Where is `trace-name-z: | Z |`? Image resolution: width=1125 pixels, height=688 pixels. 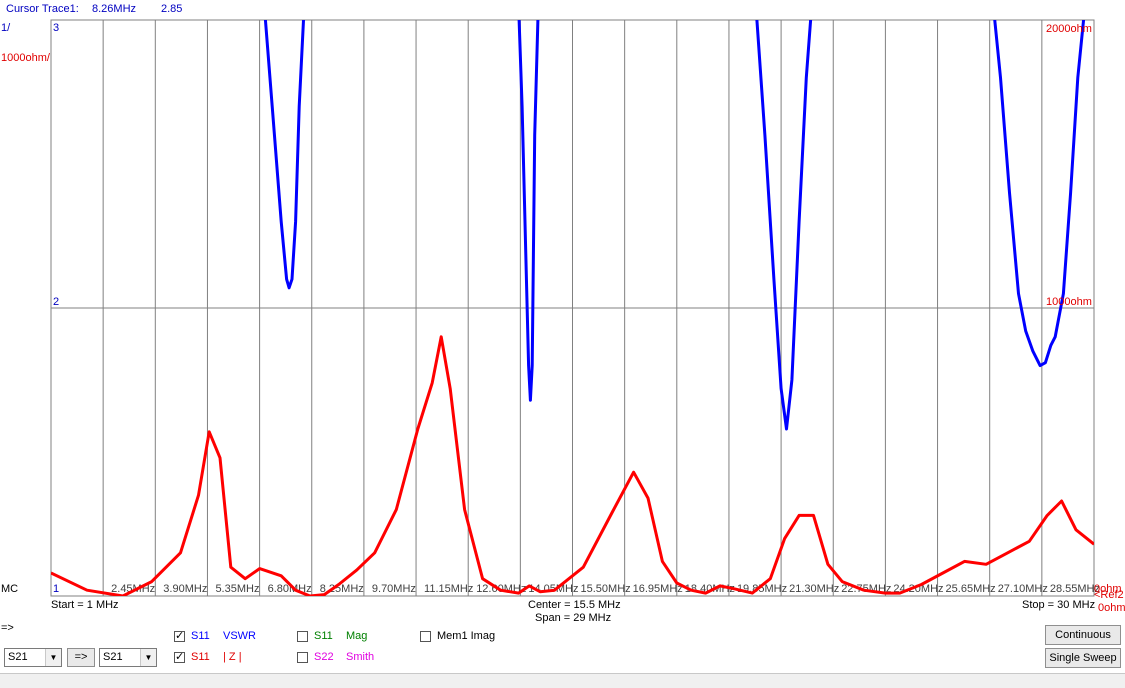
trace-name-z: | Z | is located at coordinates (232, 657).